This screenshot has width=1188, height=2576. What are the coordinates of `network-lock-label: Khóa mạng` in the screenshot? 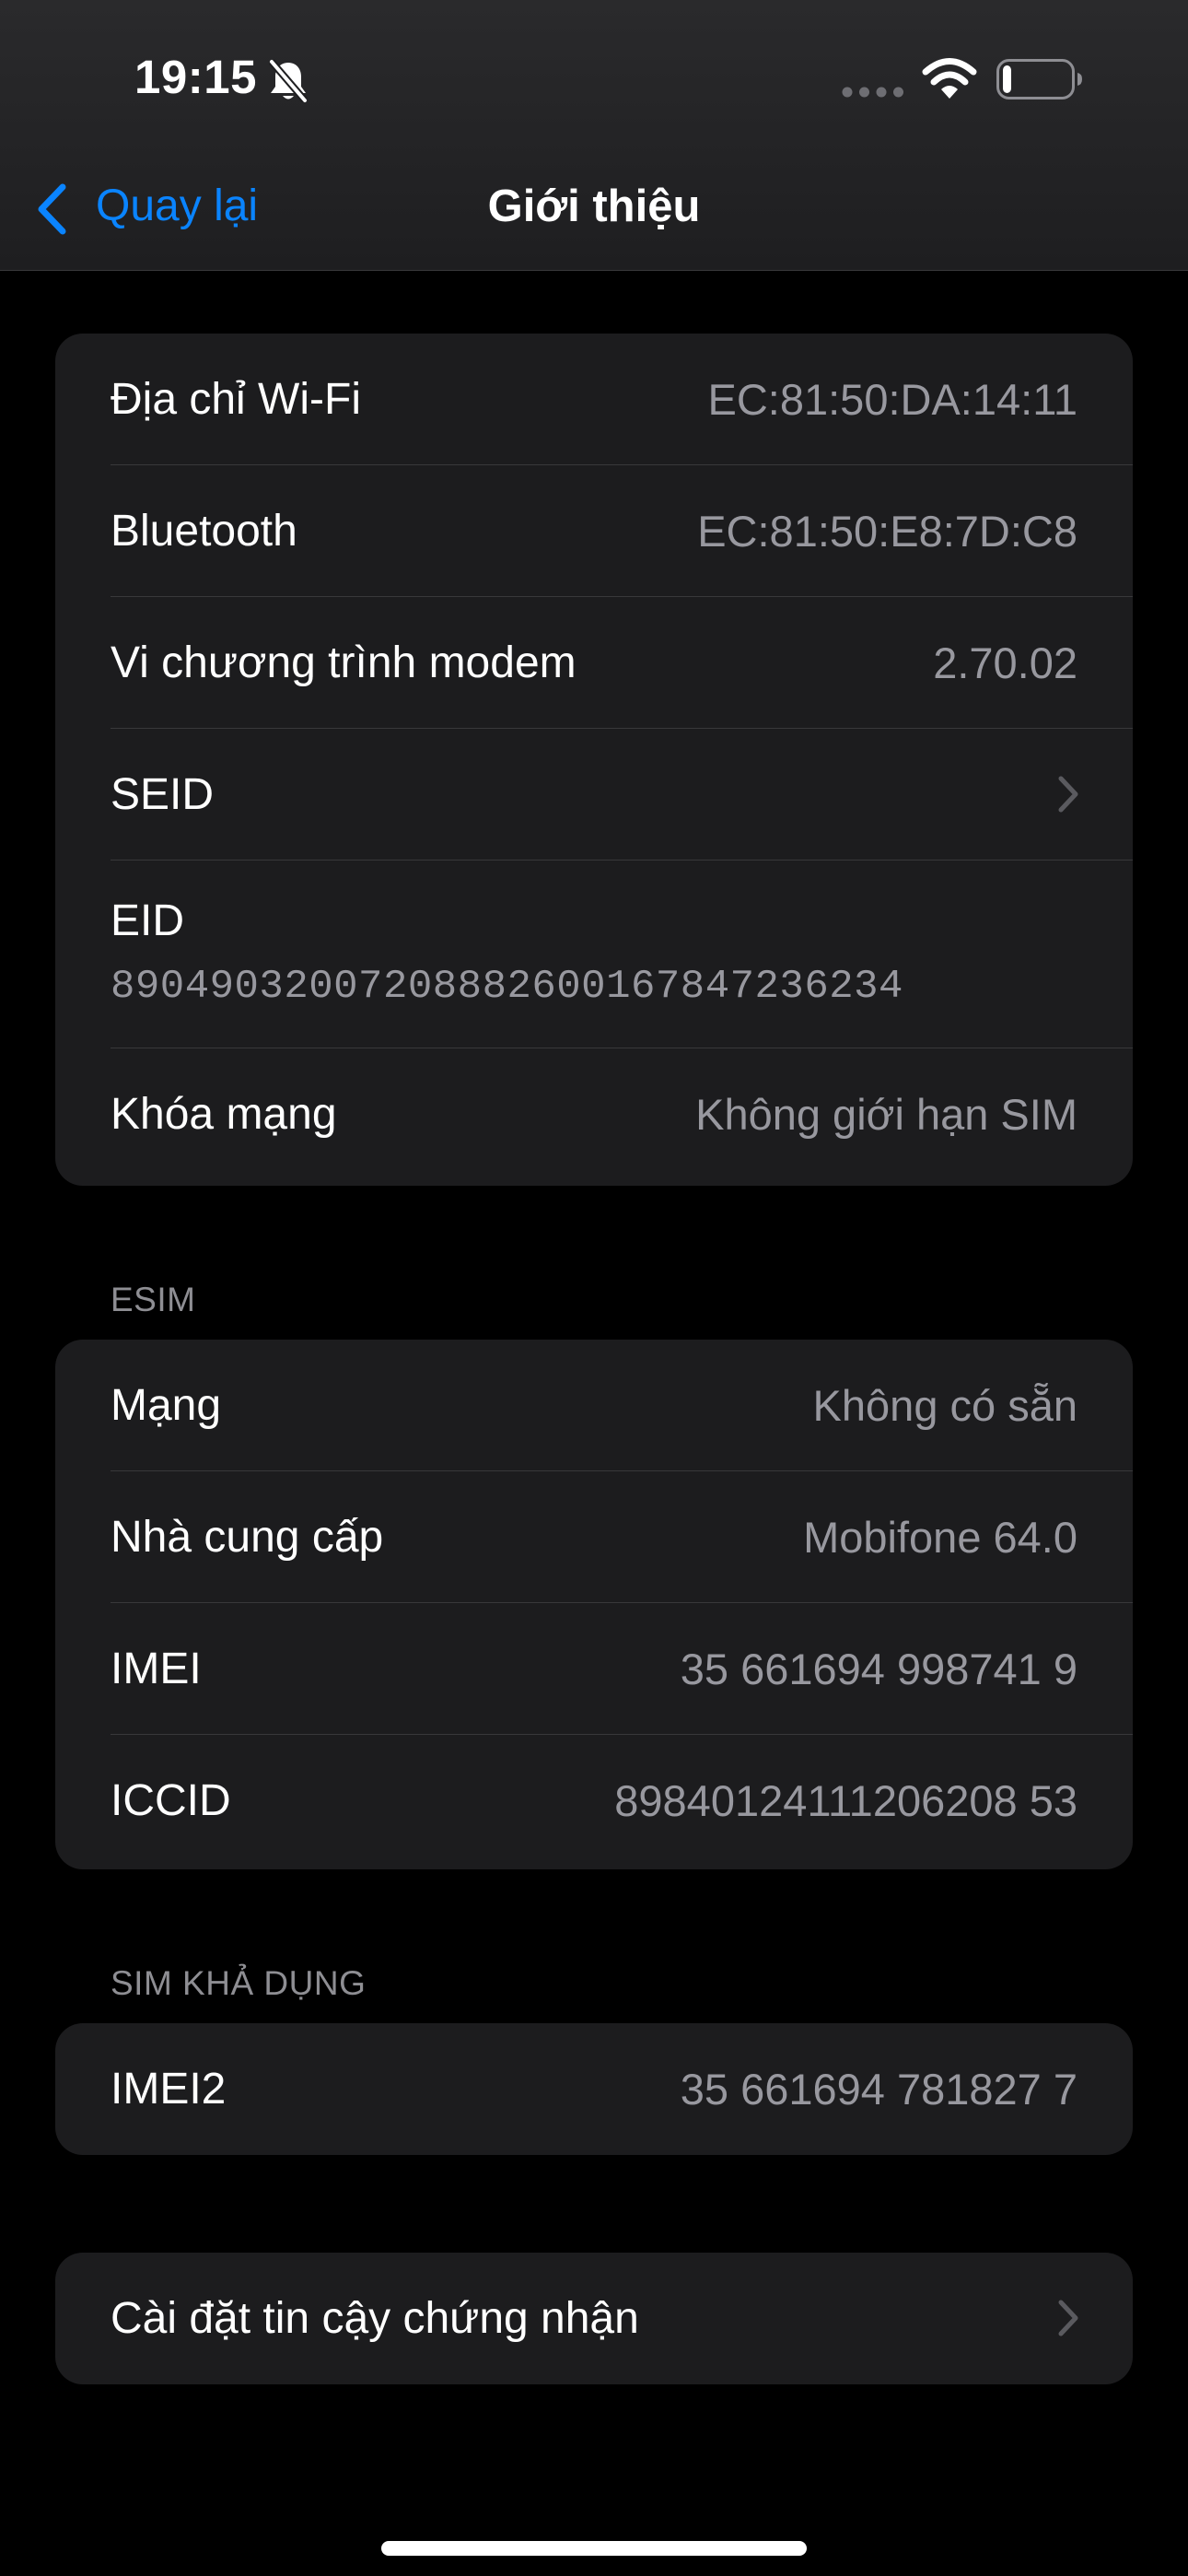 It's located at (224, 1114).